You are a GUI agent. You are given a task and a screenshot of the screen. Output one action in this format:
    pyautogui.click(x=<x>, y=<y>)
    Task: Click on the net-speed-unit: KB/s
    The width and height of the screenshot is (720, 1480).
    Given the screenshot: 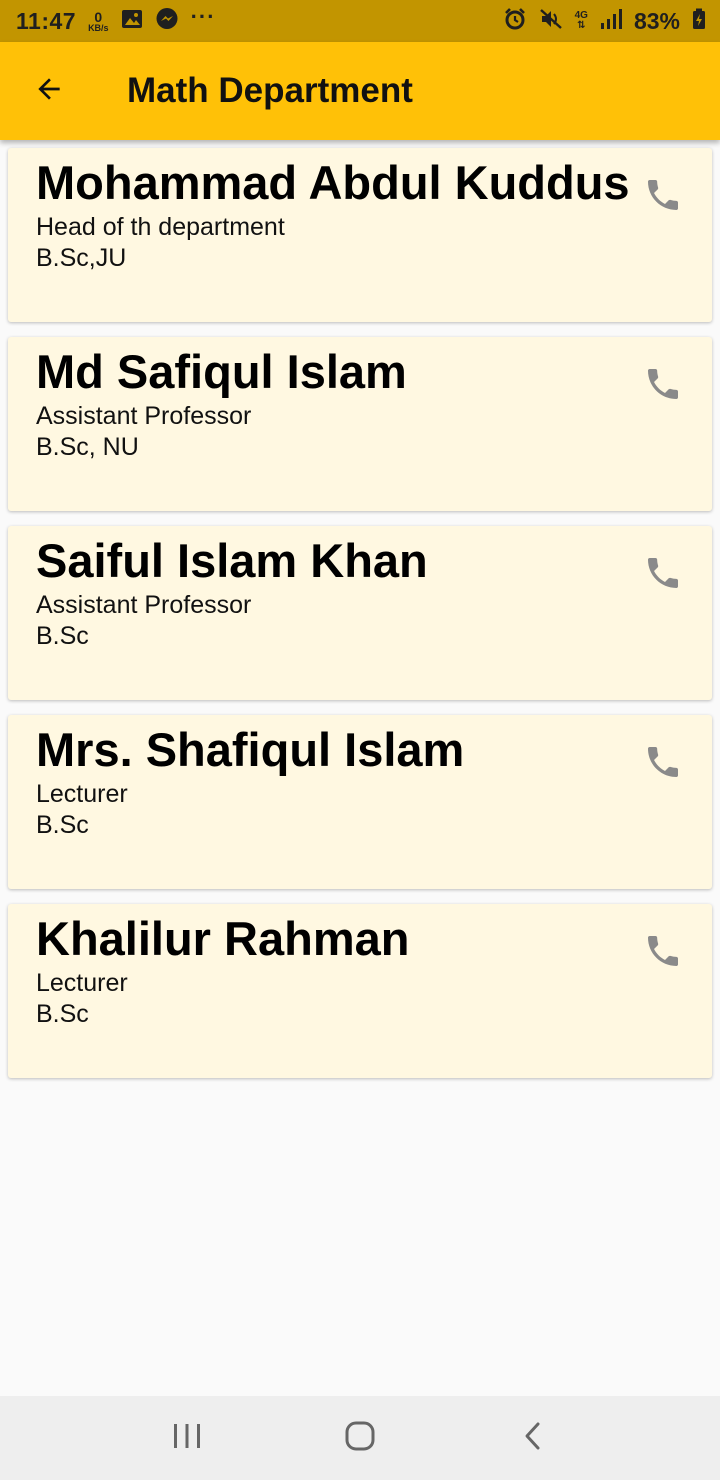 What is the action you would take?
    pyautogui.click(x=98, y=27)
    